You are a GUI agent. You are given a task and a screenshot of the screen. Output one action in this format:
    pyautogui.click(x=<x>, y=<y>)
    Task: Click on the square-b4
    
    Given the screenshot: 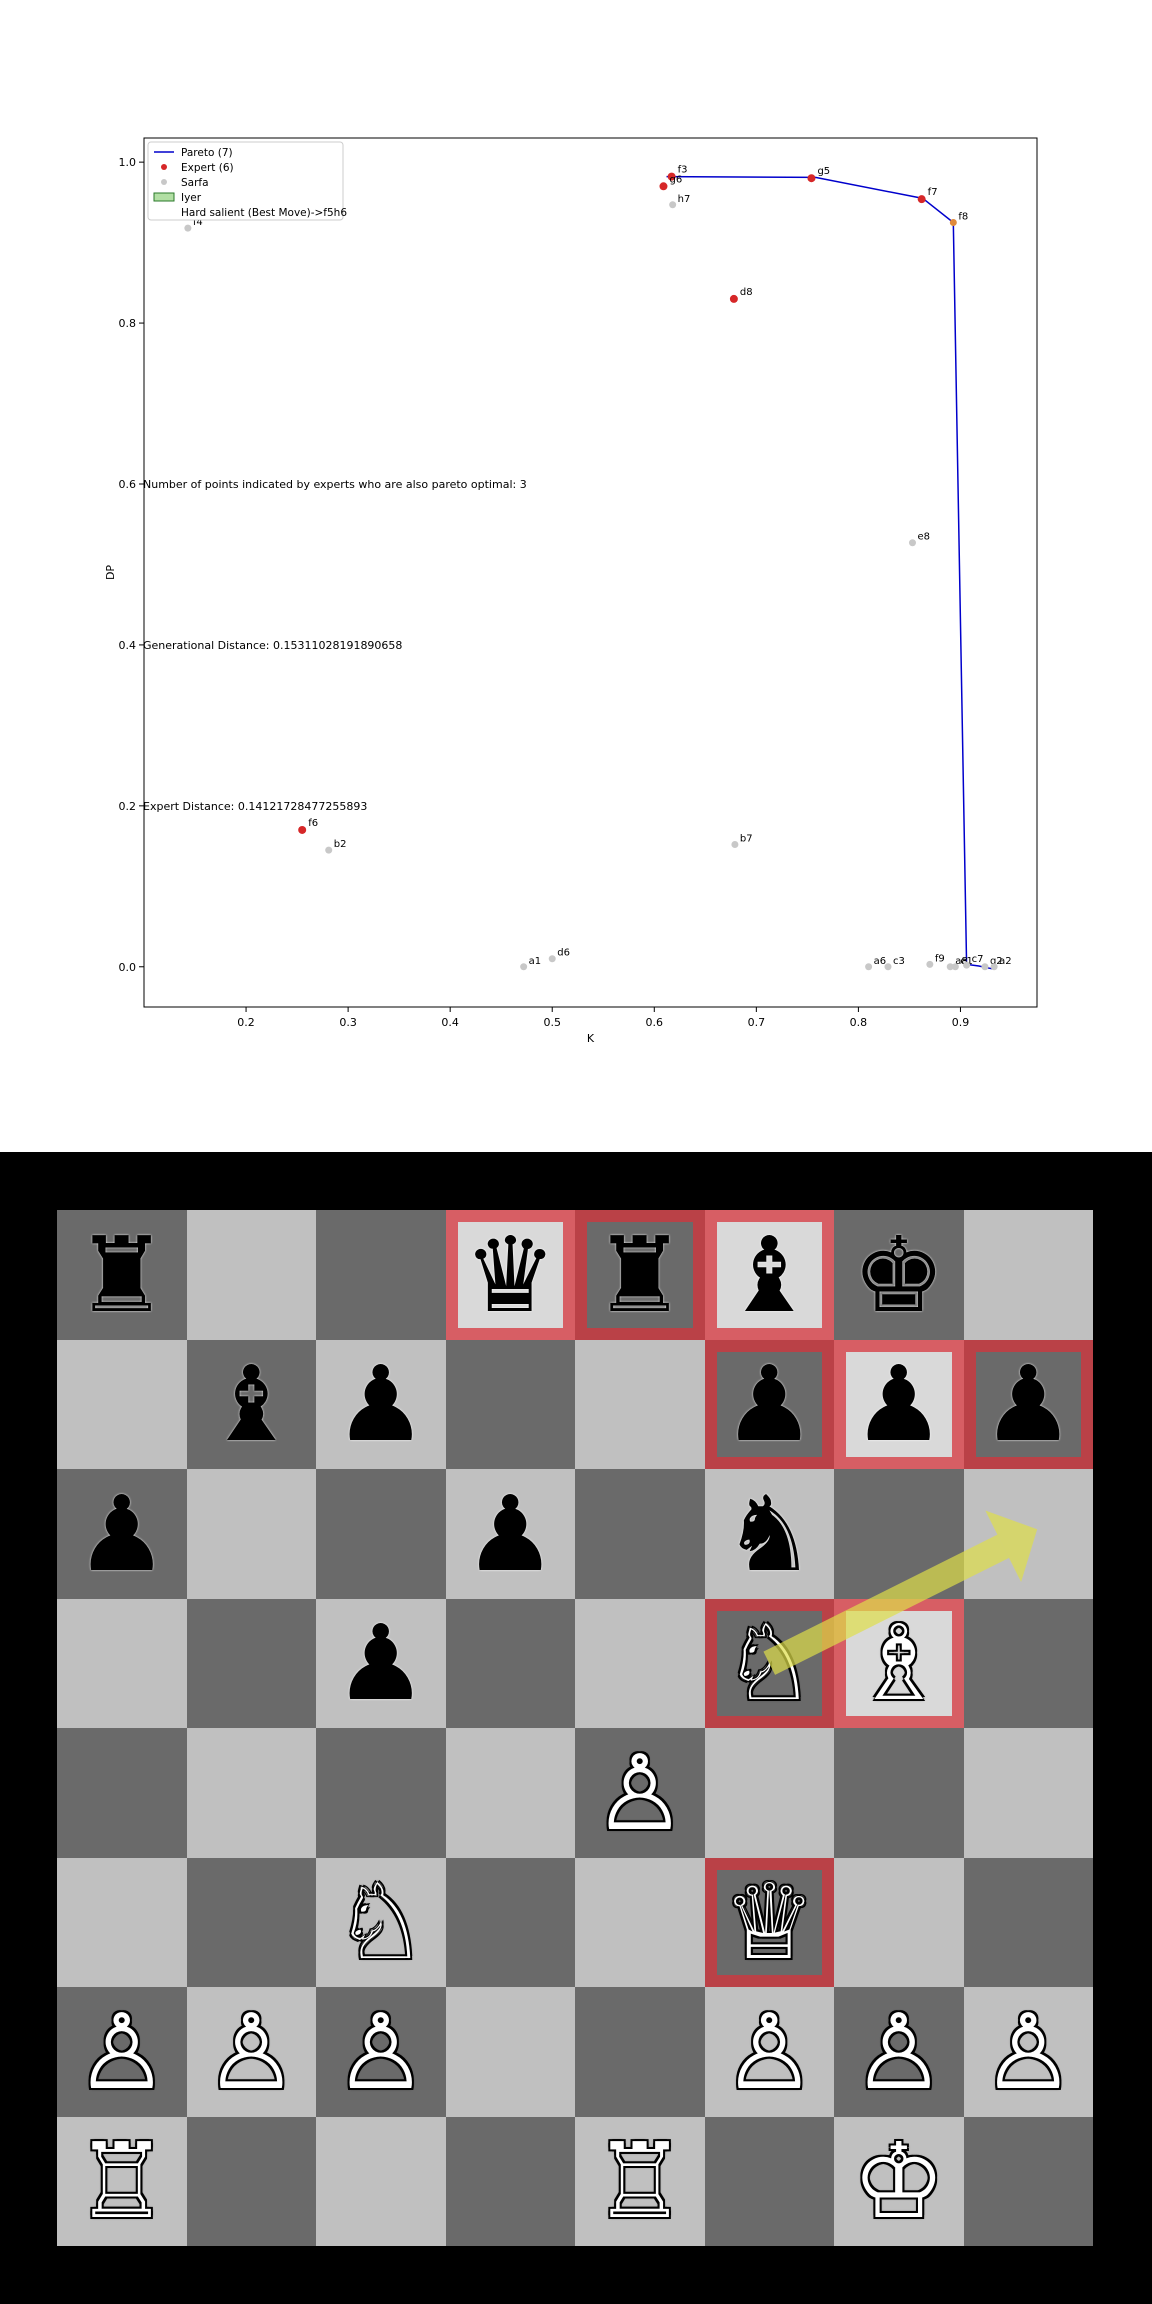 What is the action you would take?
    pyautogui.click(x=251, y=1793)
    